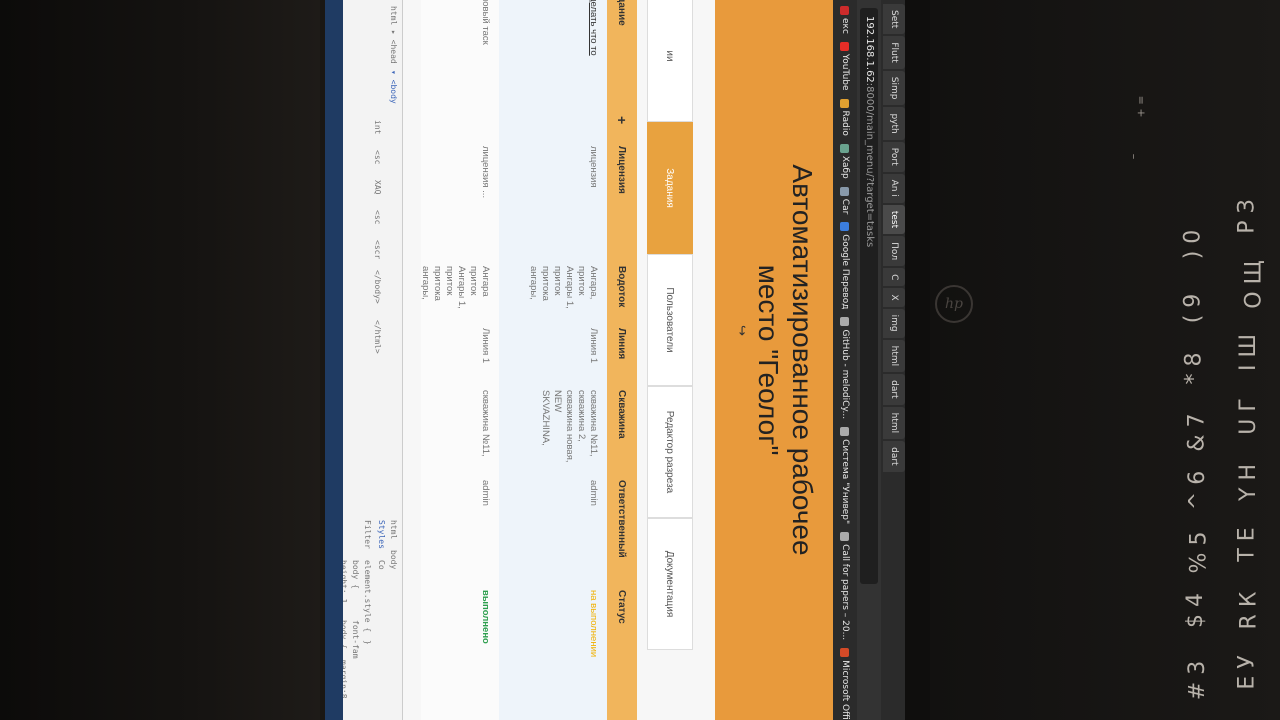 The height and width of the screenshot is (720, 1280). What do you see at coordinates (894, 19) in the screenshot?
I see `tab: Sett` at bounding box center [894, 19].